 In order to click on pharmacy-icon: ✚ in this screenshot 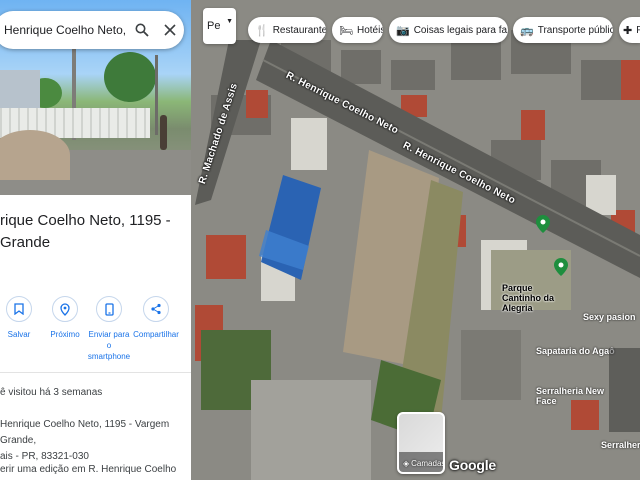, I will do `click(628, 30)`.